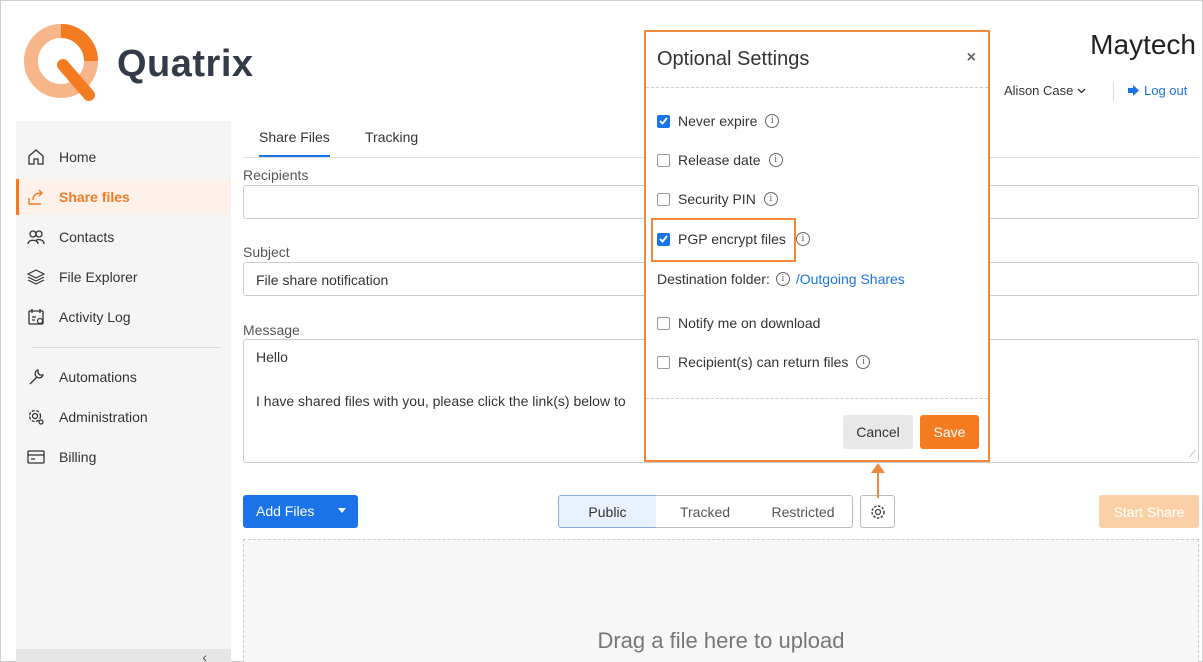  I want to click on sidebar-item-label: File Explorer, so click(98, 277).